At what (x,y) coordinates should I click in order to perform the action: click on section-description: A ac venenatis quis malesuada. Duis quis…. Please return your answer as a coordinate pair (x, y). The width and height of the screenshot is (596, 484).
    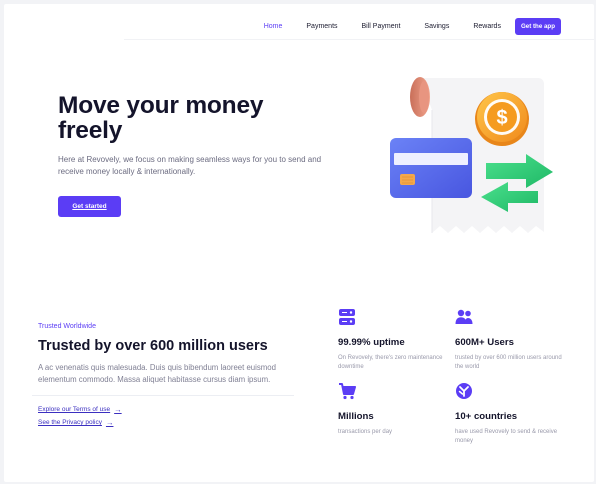
    Looking at the image, I should click on (157, 373).